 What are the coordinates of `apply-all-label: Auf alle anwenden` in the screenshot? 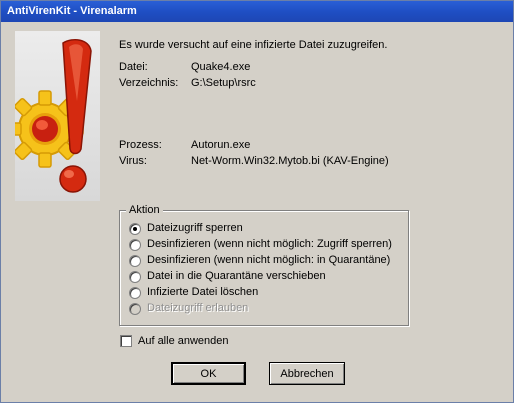 It's located at (183, 341).